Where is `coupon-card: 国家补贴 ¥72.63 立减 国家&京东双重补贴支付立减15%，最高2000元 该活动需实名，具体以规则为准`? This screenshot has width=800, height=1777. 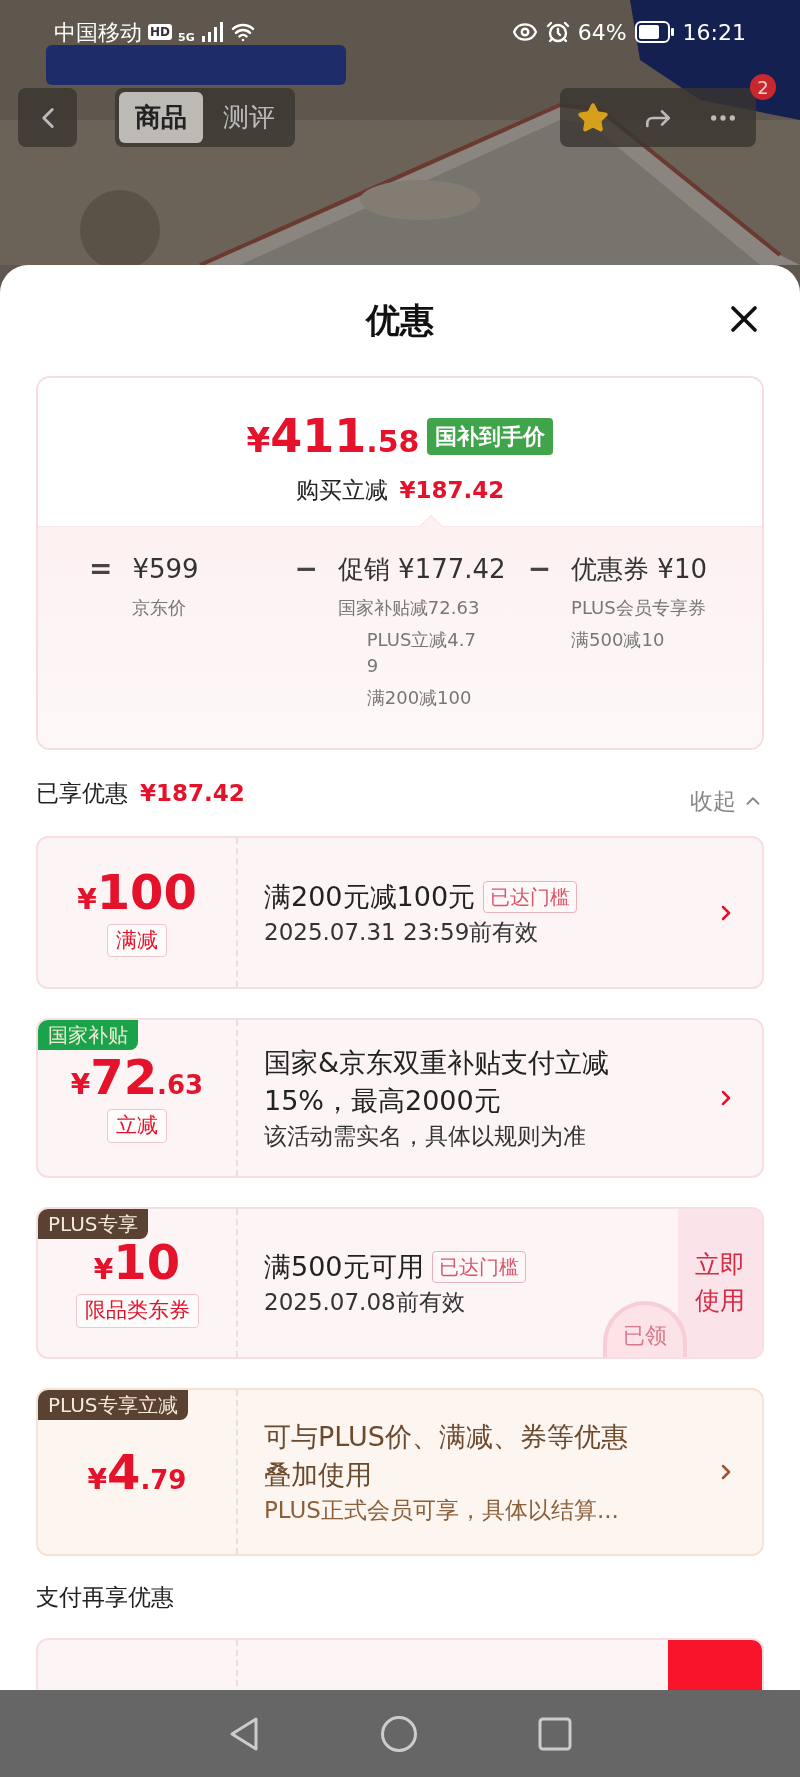 coupon-card: 国家补贴 ¥72.63 立减 国家&京东双重补贴支付立减15%，最高2000元 该活动需实名，具体以规则为准 is located at coordinates (400, 1098).